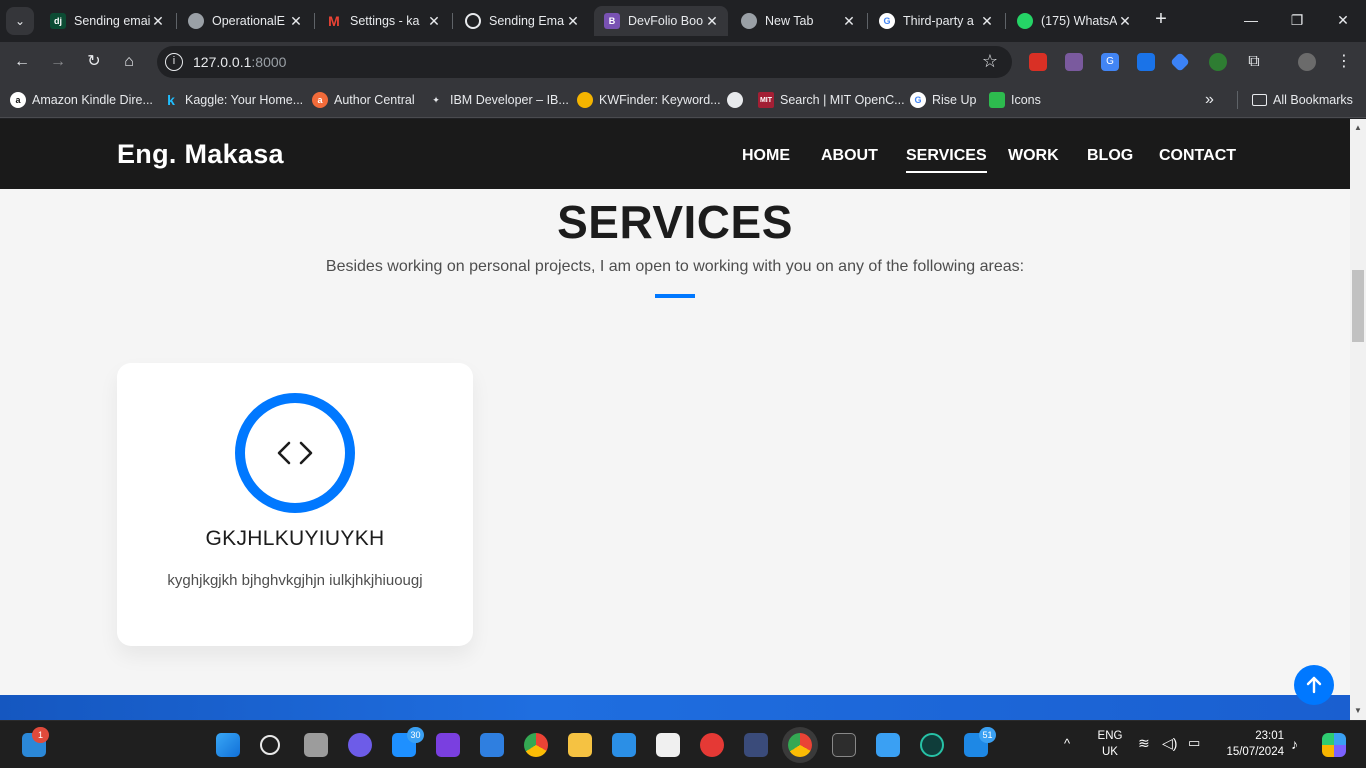 Image resolution: width=1366 pixels, height=768 pixels. What do you see at coordinates (766, 156) in the screenshot?
I see `nav-home: HOME` at bounding box center [766, 156].